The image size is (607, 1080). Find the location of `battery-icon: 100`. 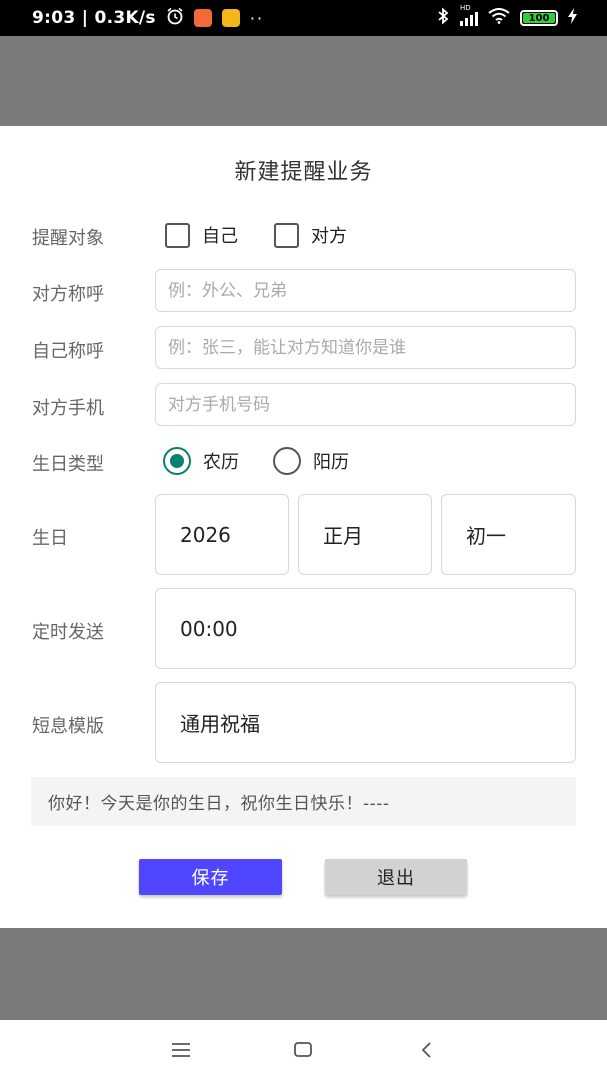

battery-icon: 100 is located at coordinates (539, 18).